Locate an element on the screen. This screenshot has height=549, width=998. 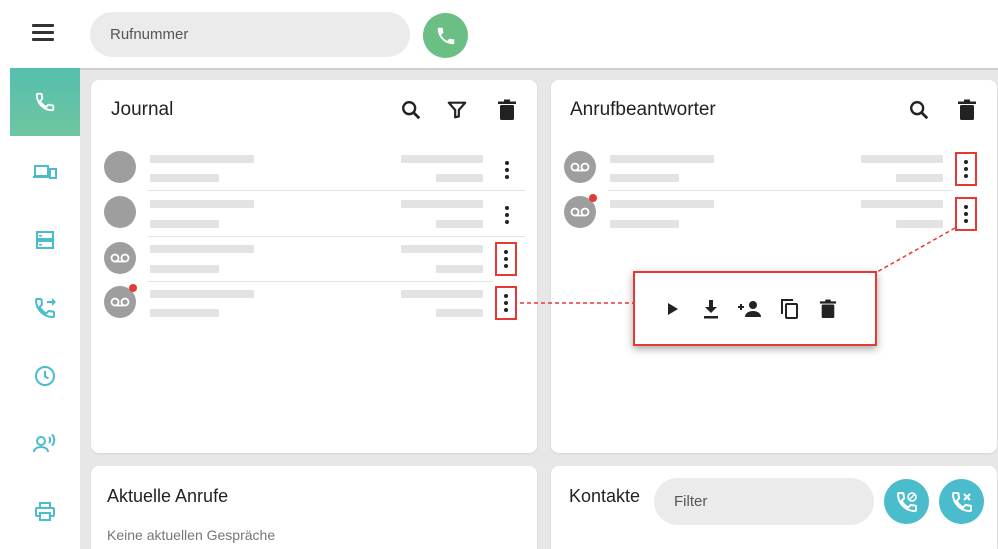
call-block-icon is located at coordinates (906, 501).